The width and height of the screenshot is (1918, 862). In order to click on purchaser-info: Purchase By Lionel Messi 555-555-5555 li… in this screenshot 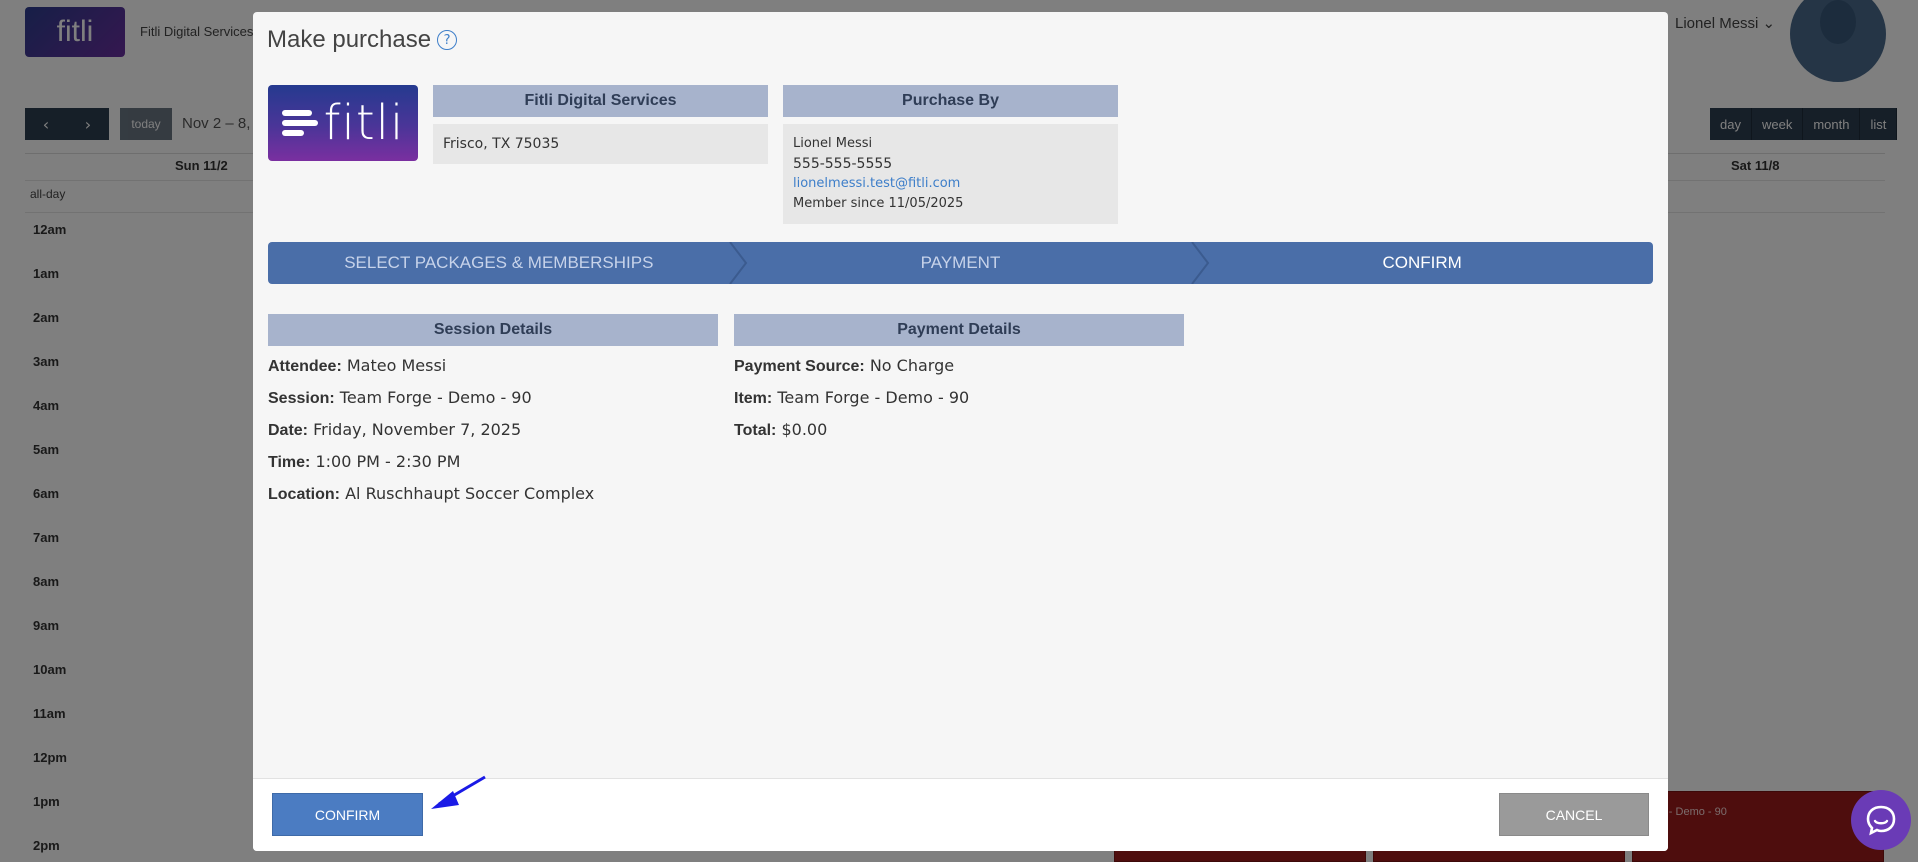, I will do `click(950, 154)`.